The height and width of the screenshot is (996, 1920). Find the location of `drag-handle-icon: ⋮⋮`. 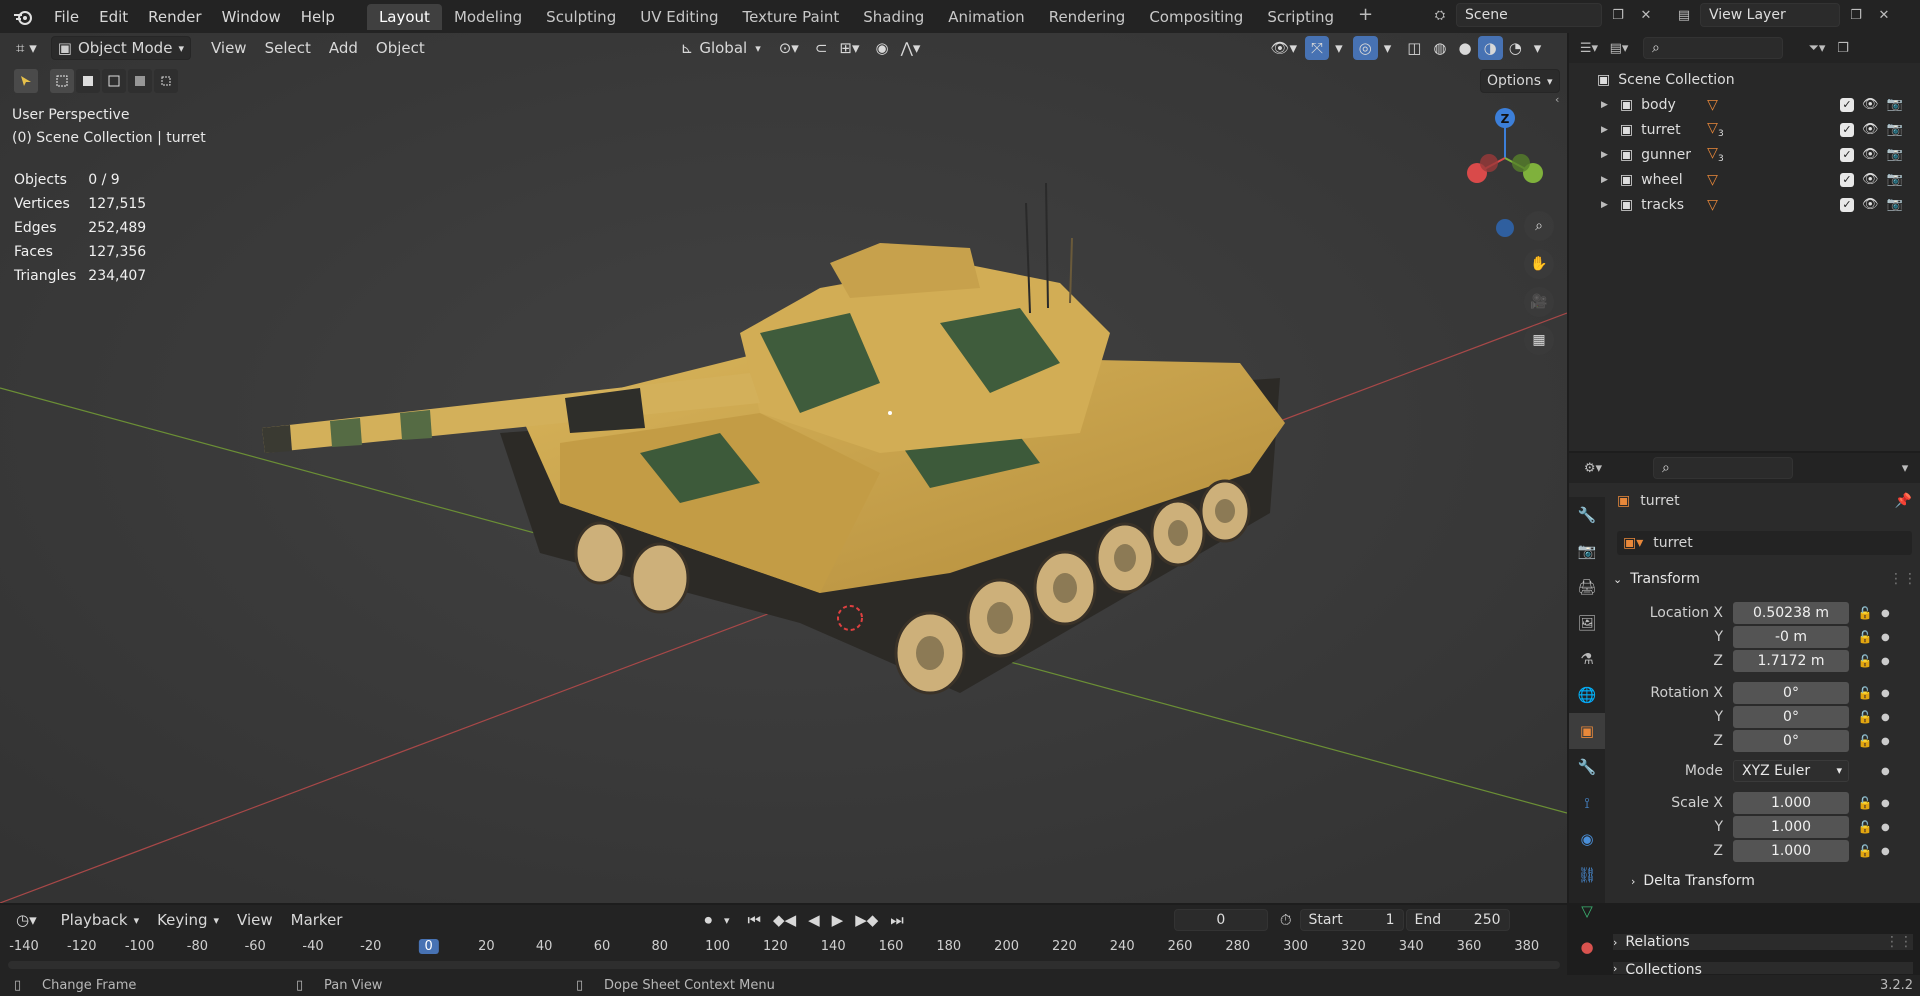

drag-handle-icon: ⋮⋮ is located at coordinates (1899, 942).